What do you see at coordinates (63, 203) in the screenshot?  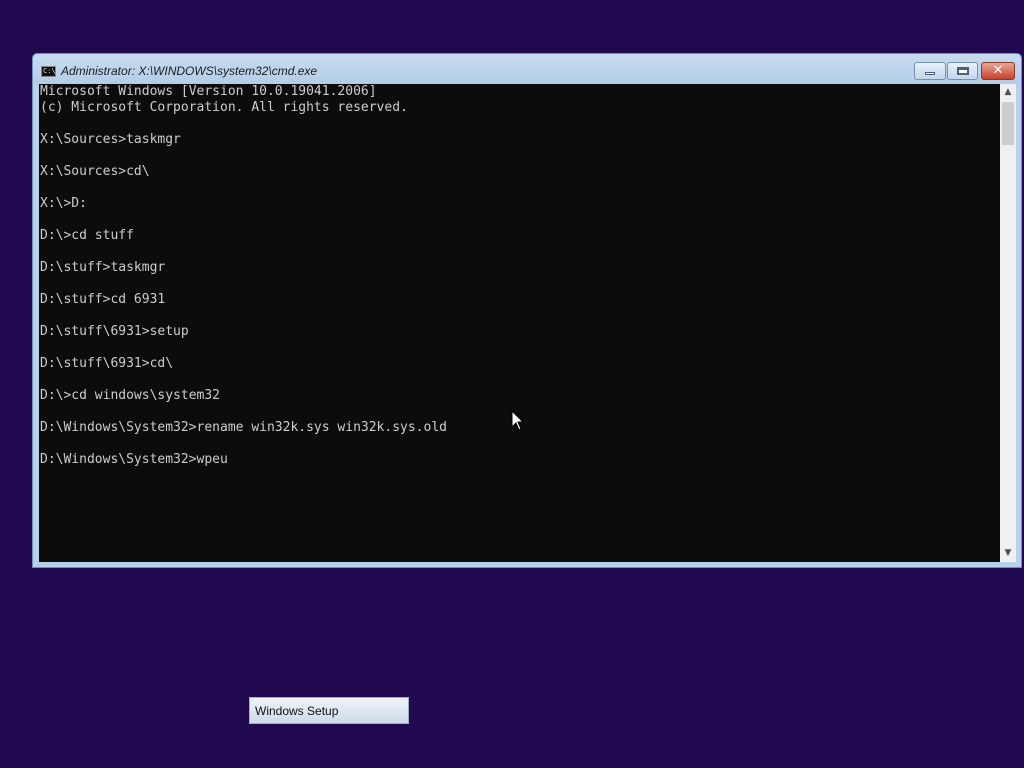 I see `console-line: X:\>D:` at bounding box center [63, 203].